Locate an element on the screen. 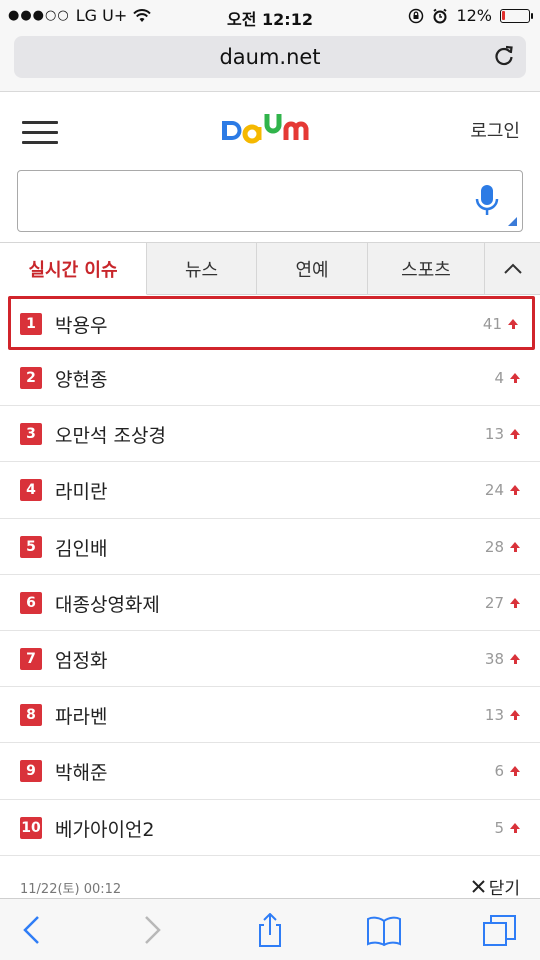 Image resolution: width=540 pixels, height=960 pixels. url-text: daum.net is located at coordinates (270, 57).